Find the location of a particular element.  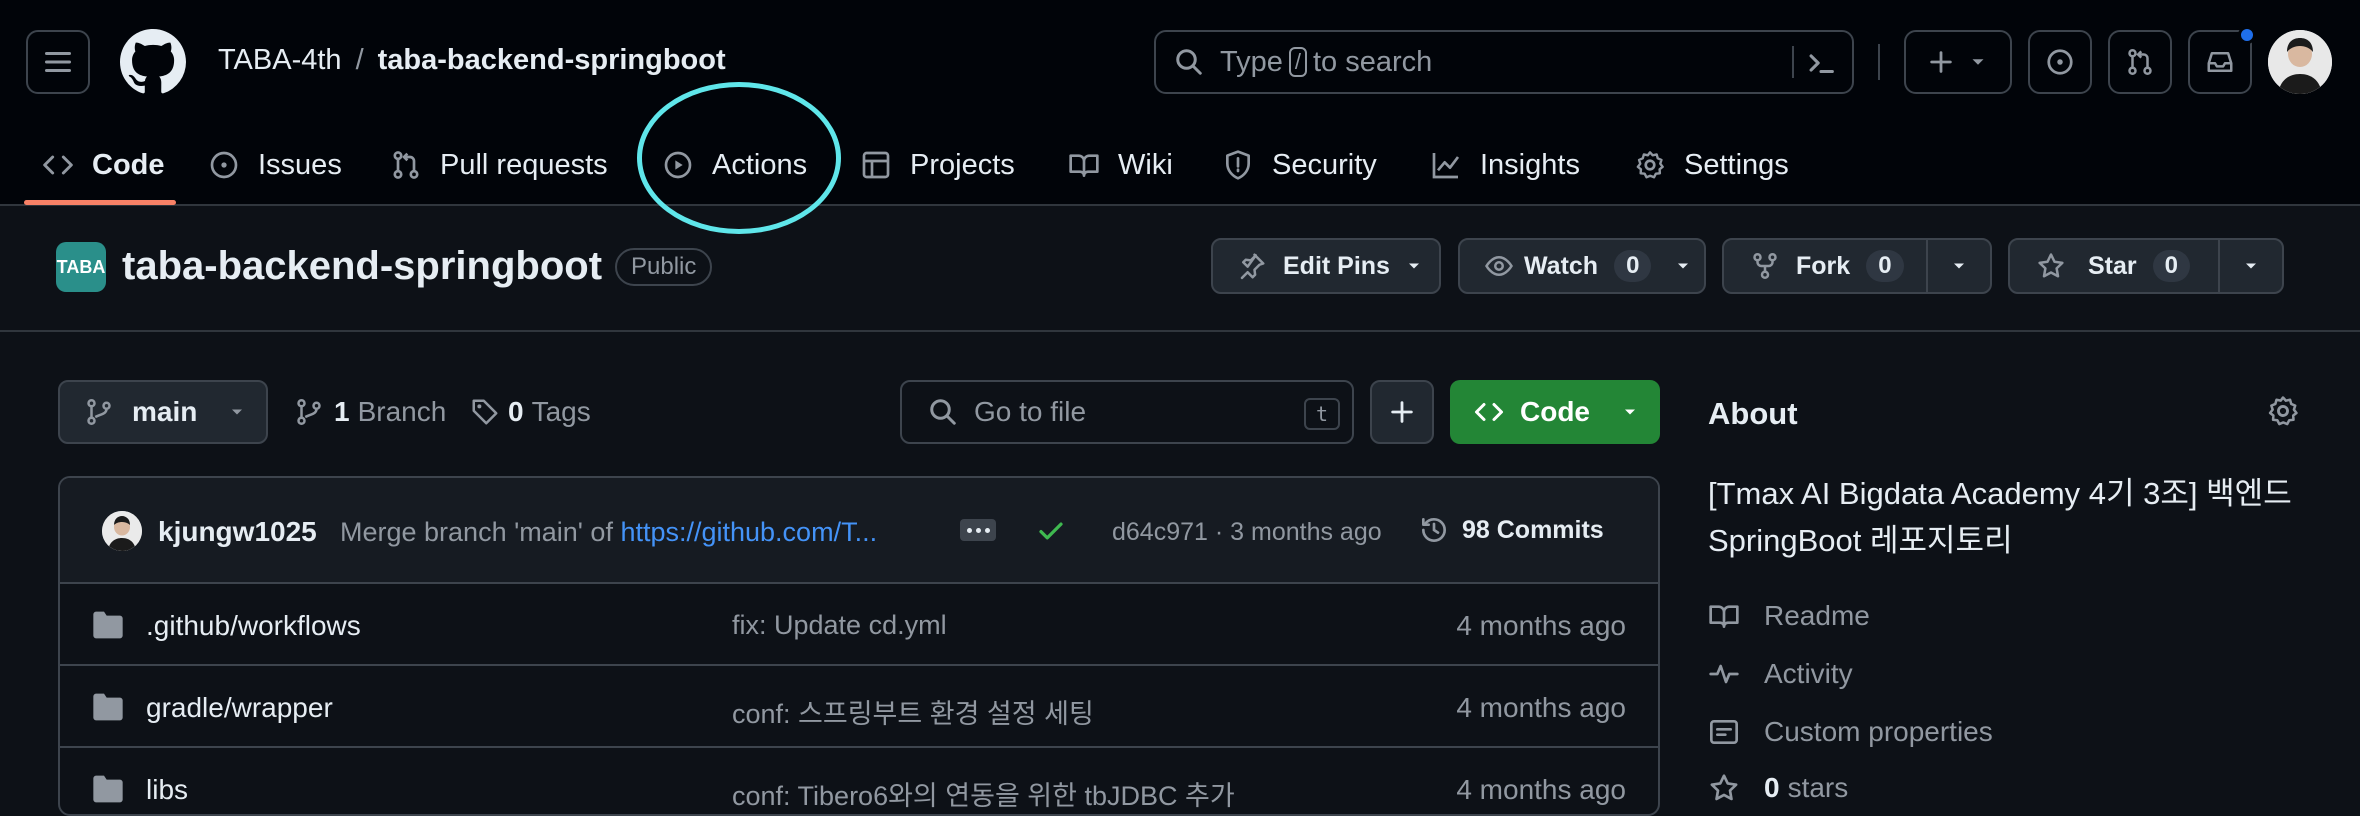

table-icon is located at coordinates (876, 165).